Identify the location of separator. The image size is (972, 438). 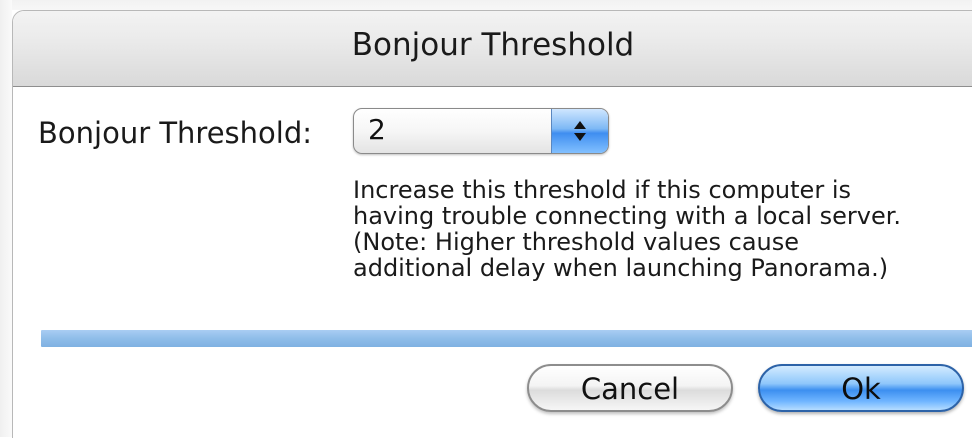
(506, 338).